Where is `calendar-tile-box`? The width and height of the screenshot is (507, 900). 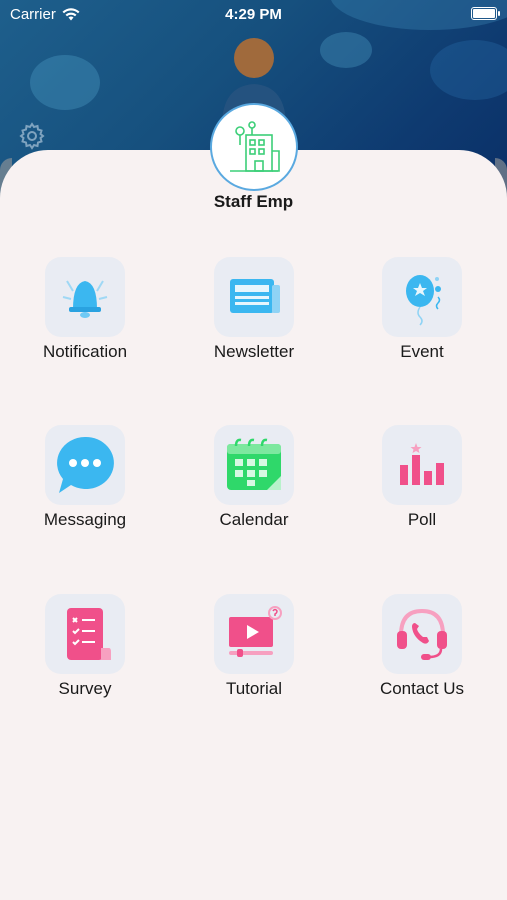
calendar-tile-box is located at coordinates (254, 465).